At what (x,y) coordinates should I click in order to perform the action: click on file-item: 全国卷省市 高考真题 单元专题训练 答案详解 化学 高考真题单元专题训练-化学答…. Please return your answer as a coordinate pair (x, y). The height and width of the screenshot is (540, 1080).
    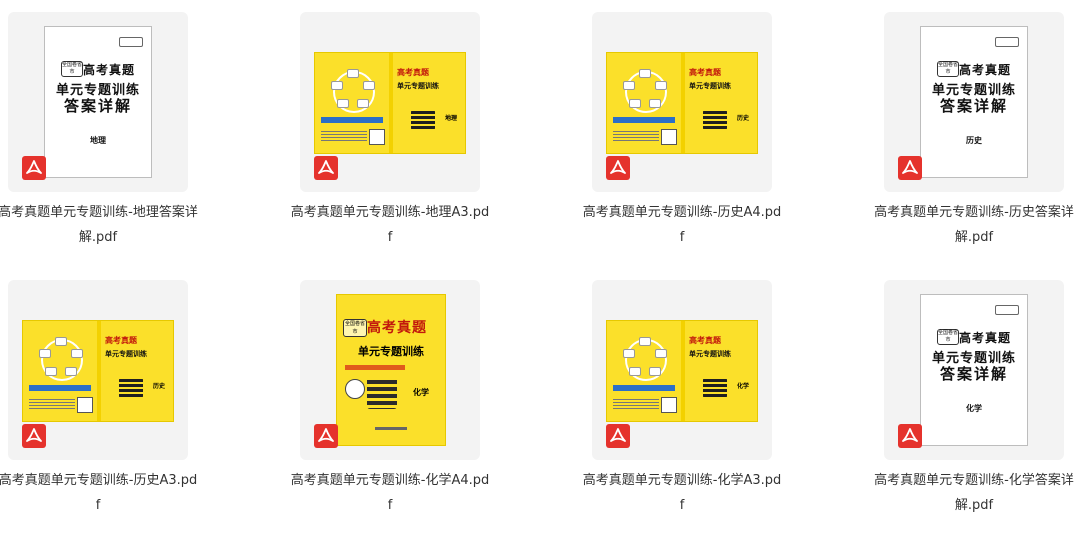
    Looking at the image, I should click on (974, 405).